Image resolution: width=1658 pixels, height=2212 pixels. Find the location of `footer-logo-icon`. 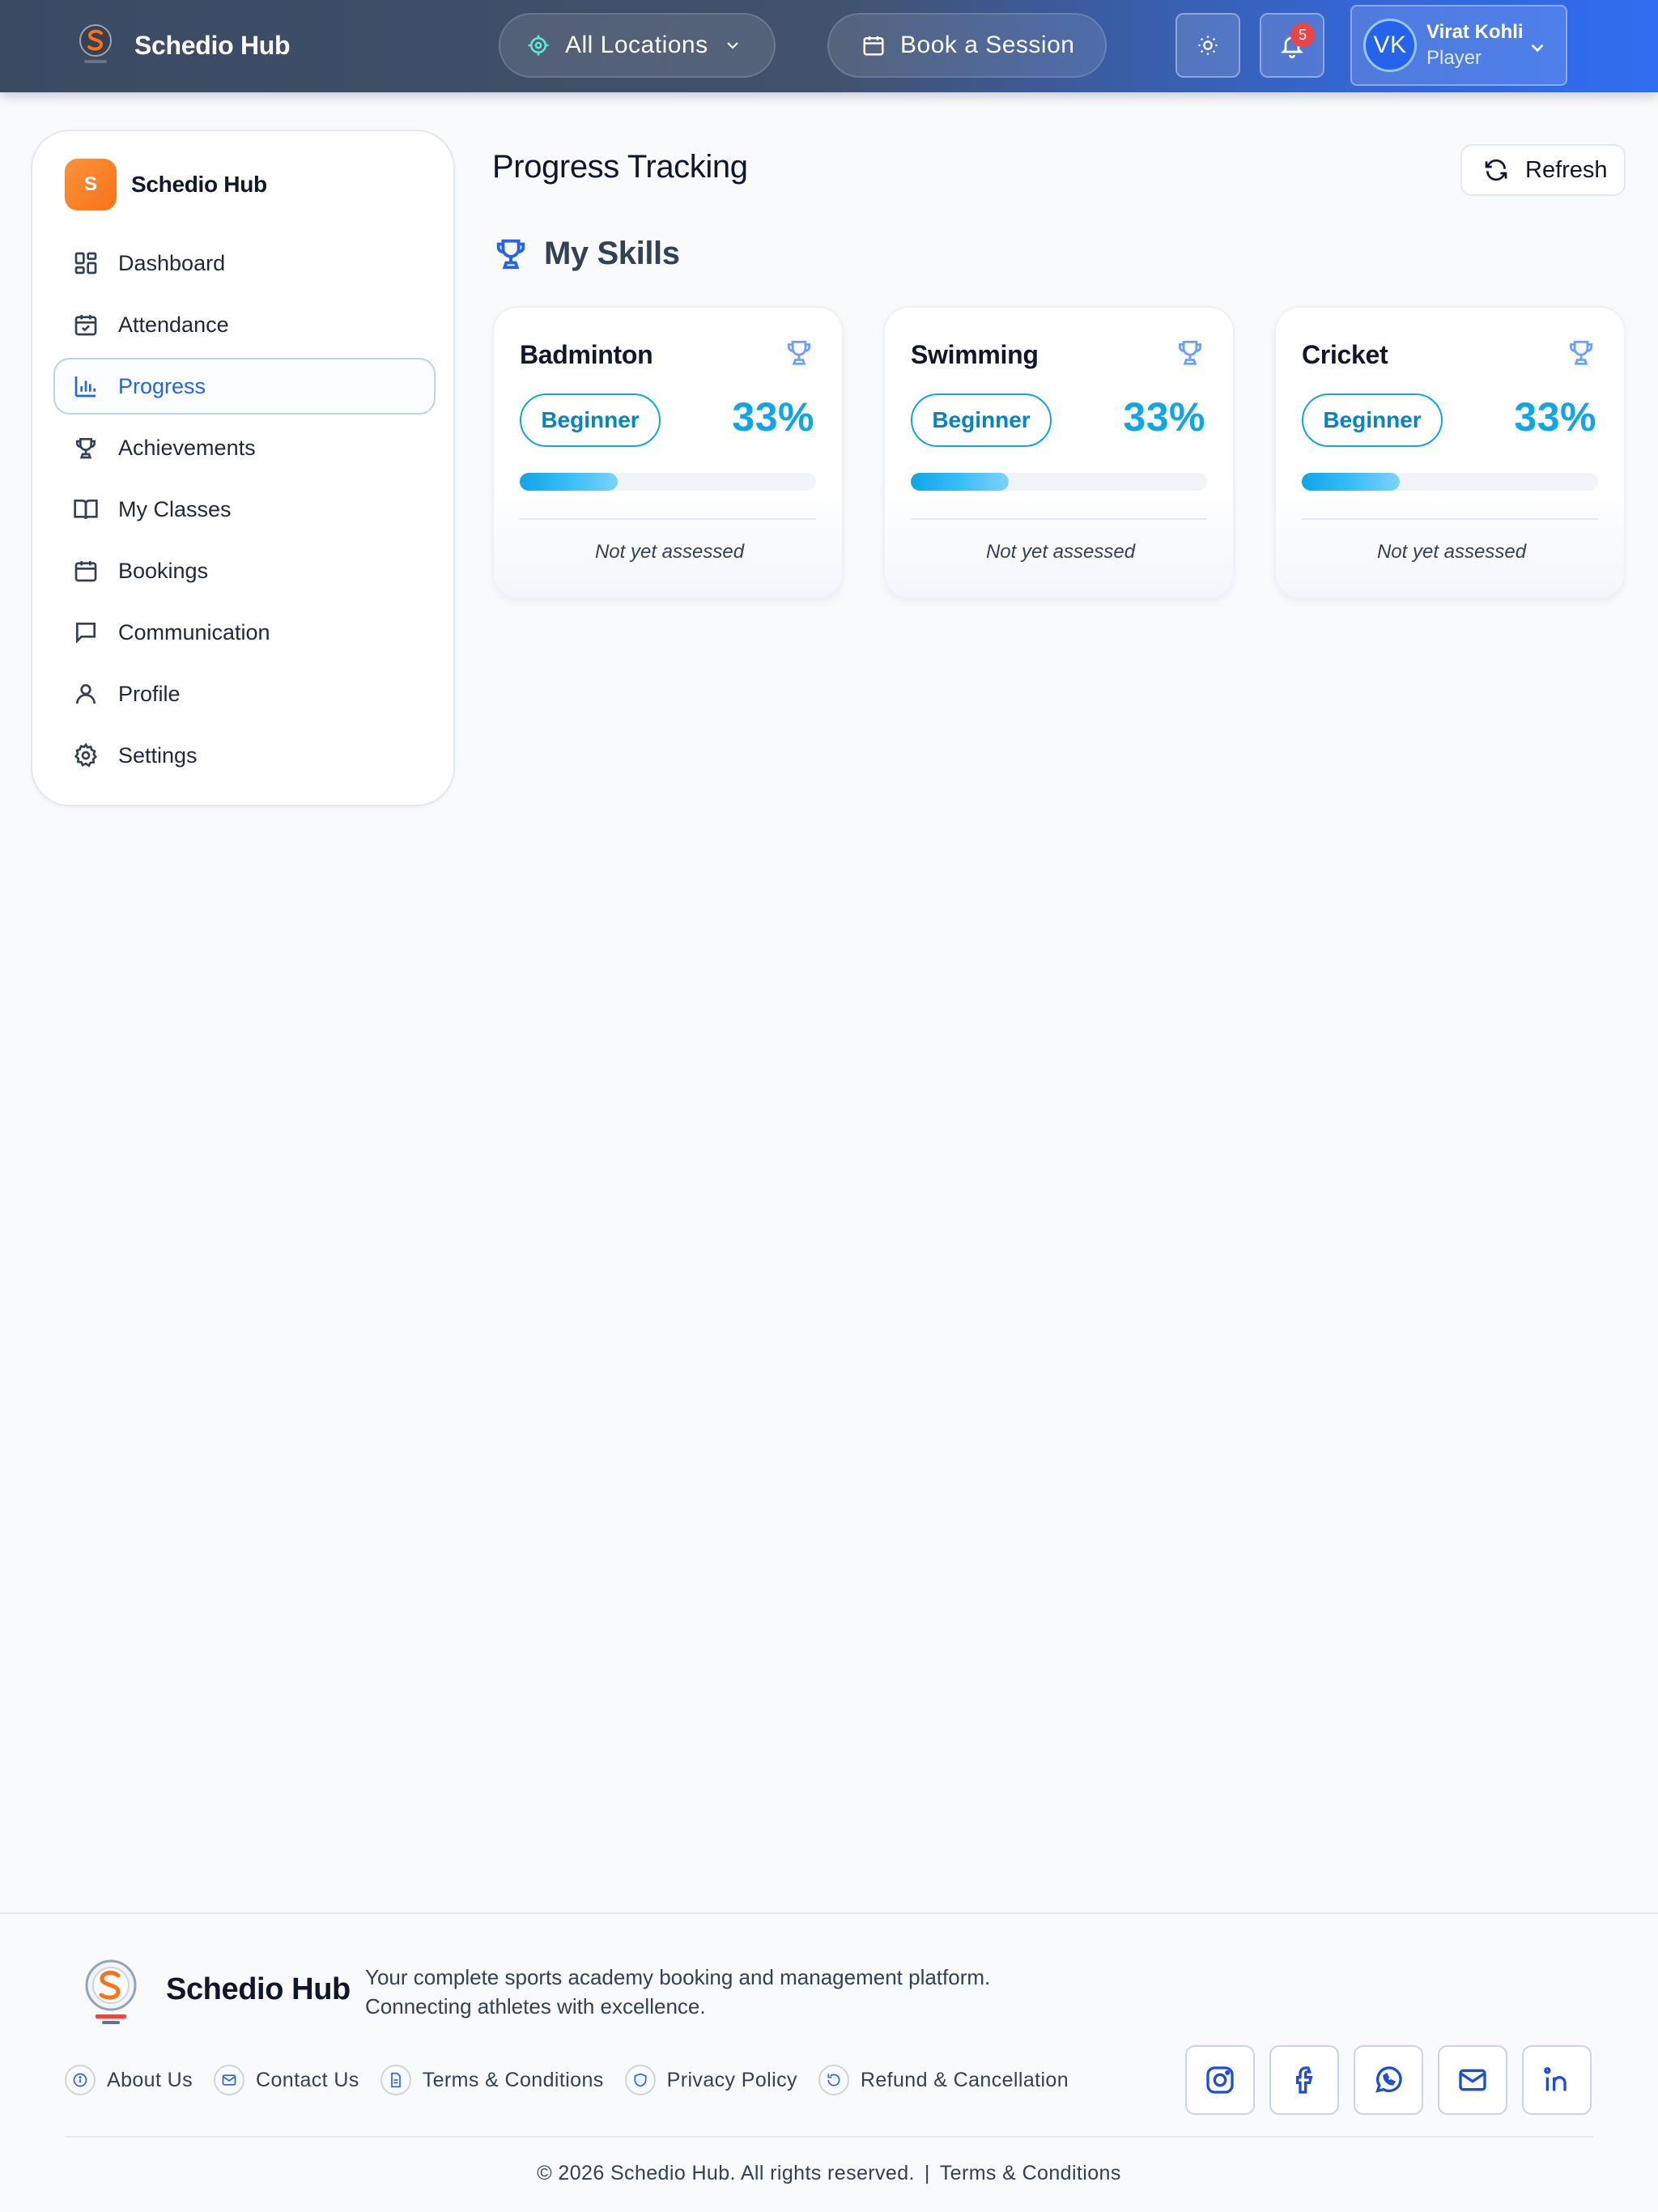

footer-logo-icon is located at coordinates (111, 1992).